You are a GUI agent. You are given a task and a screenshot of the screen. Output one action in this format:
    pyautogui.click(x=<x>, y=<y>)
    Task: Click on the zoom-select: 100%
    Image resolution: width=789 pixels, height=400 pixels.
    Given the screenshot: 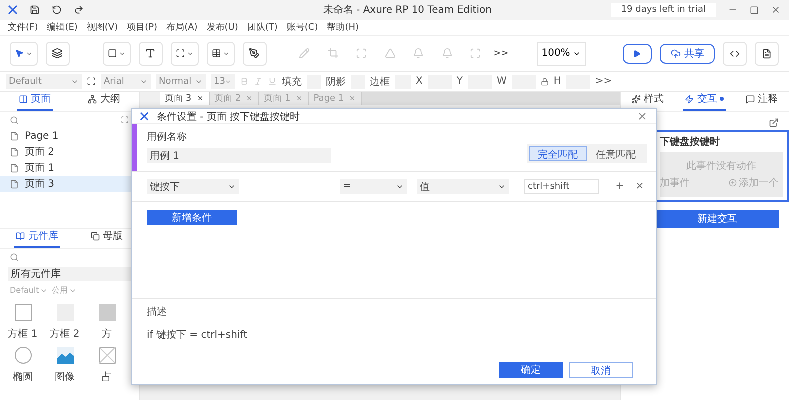 What is the action you would take?
    pyautogui.click(x=561, y=54)
    